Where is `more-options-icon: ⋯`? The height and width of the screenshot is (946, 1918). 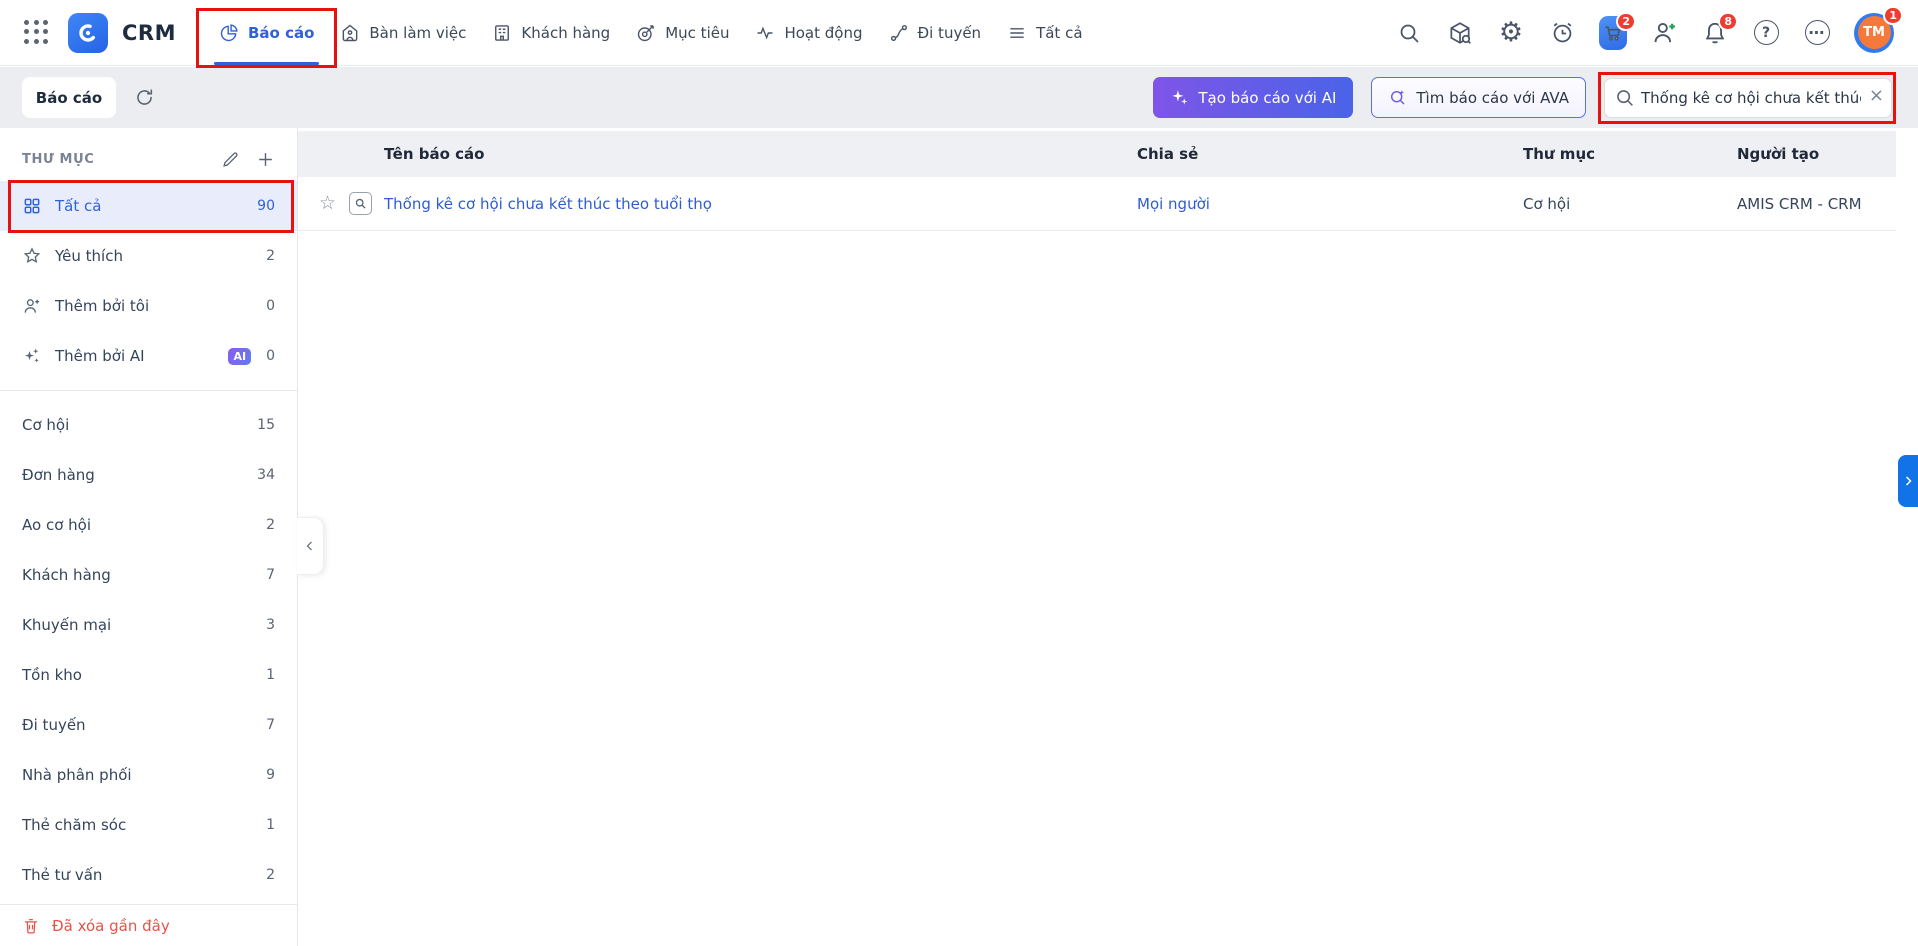 more-options-icon: ⋯ is located at coordinates (1817, 33).